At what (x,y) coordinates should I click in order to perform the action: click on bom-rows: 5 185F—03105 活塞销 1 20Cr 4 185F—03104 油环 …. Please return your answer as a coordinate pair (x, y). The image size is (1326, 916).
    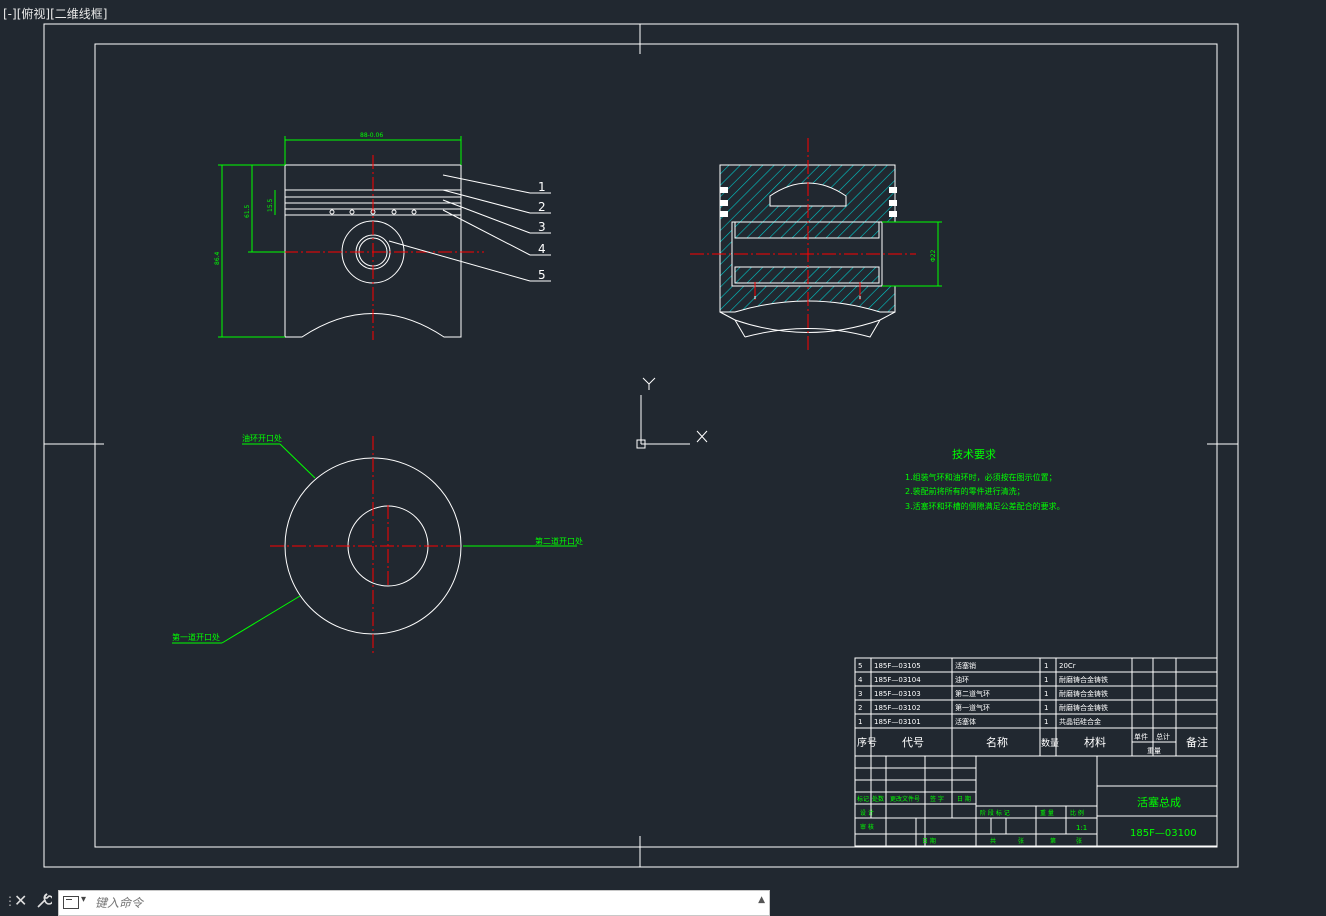
    Looking at the image, I should click on (983, 693).